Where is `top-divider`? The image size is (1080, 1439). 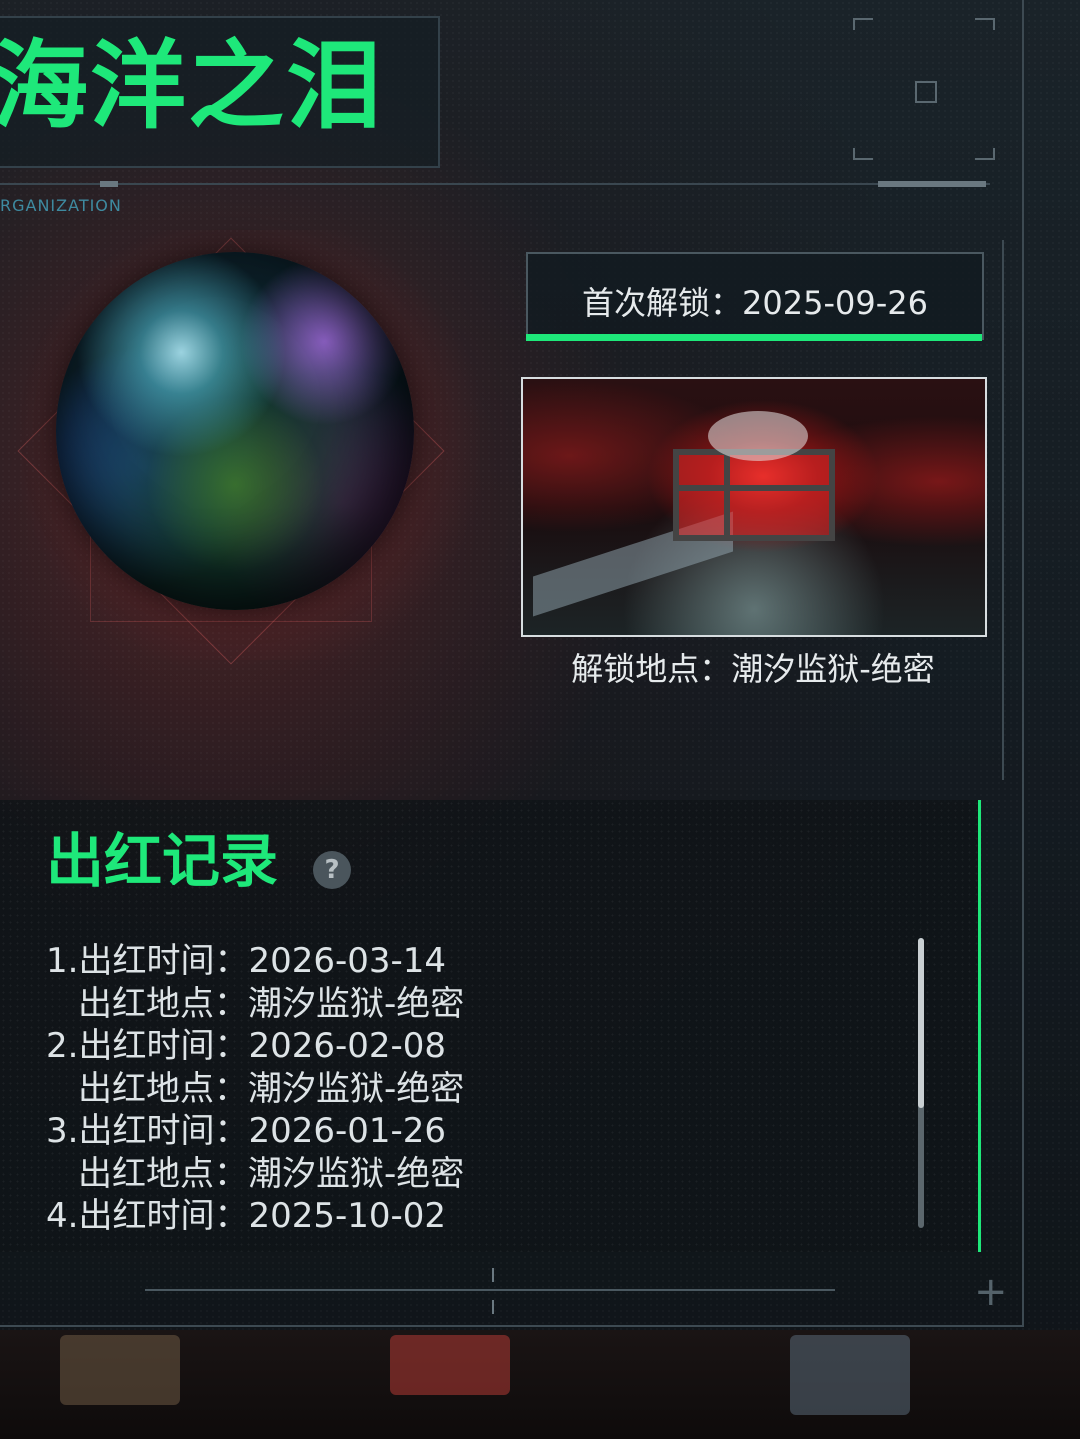
top-divider is located at coordinates (495, 184).